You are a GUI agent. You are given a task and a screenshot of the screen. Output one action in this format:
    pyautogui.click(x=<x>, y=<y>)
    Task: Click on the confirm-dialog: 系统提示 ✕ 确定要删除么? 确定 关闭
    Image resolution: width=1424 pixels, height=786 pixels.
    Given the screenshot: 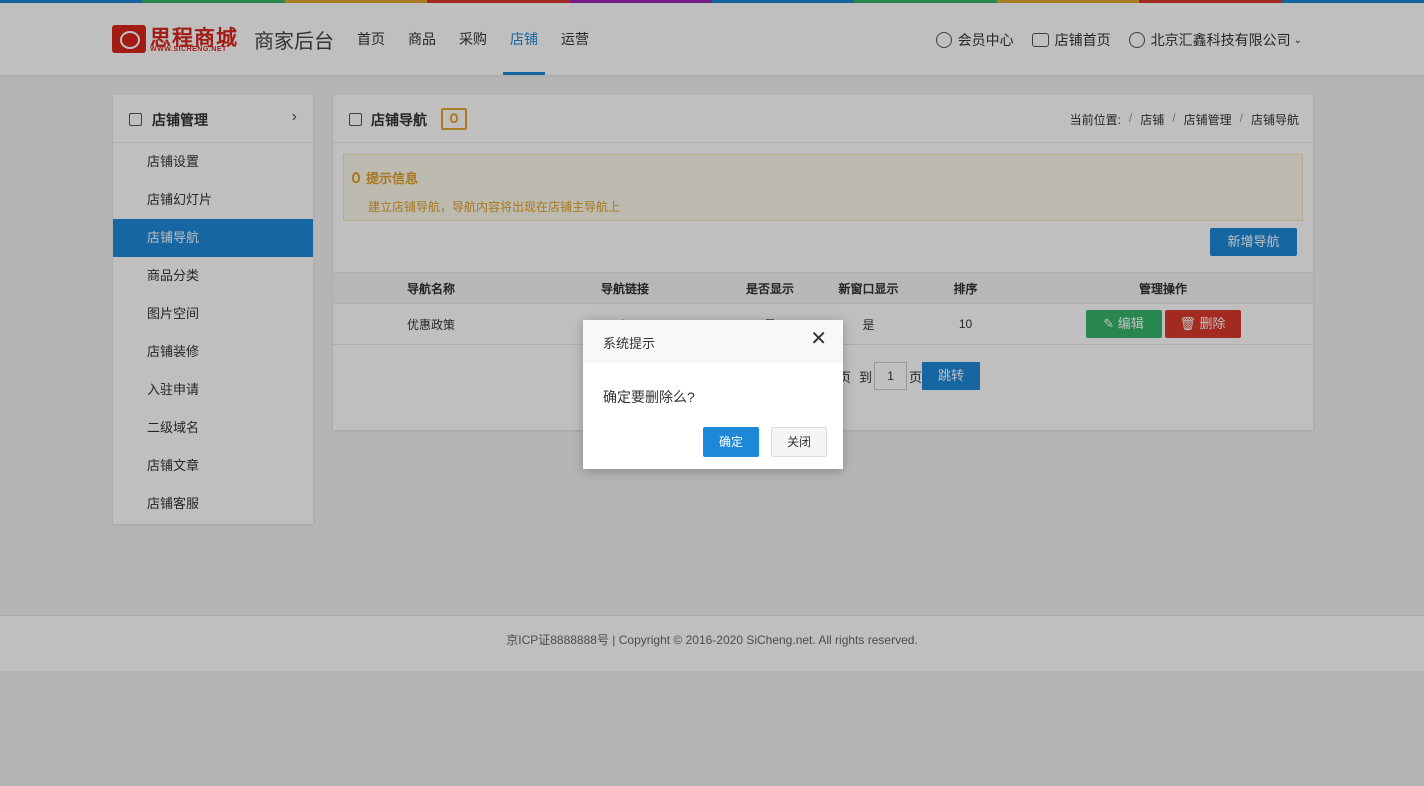 What is the action you would take?
    pyautogui.click(x=713, y=394)
    